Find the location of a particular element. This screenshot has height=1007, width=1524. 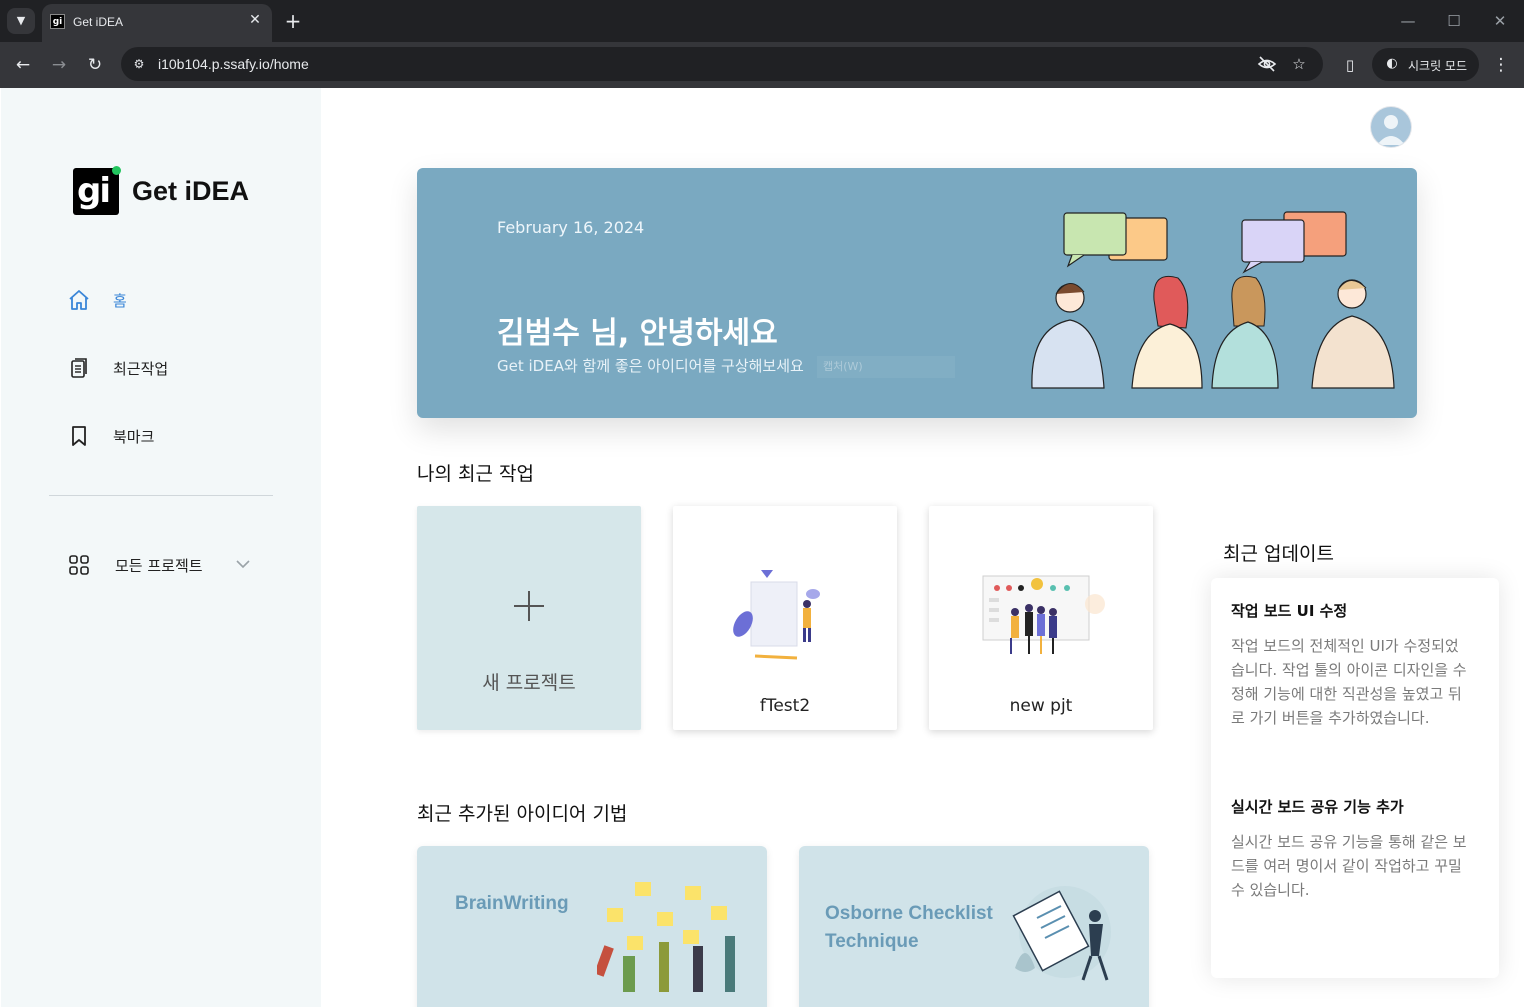

logo-mark: gi is located at coordinates (97, 190).